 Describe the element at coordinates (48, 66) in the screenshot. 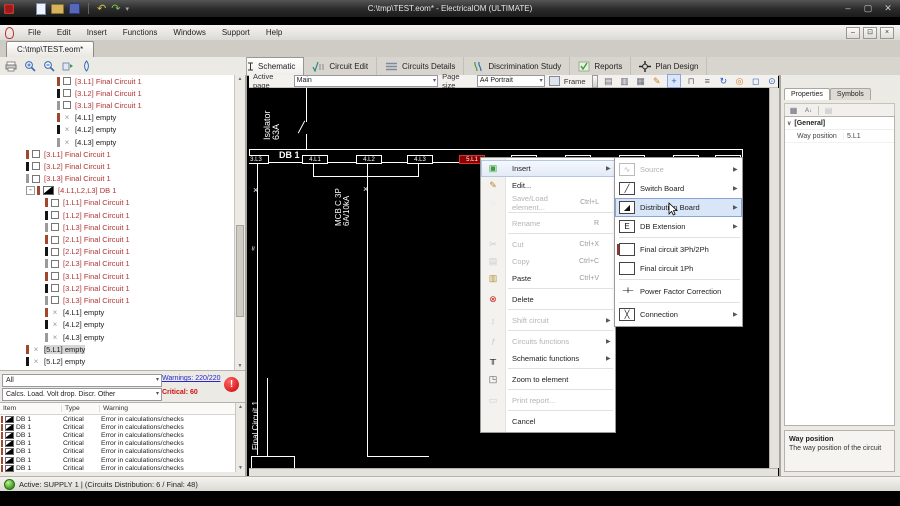

I see `zoom-out-icon` at that location.